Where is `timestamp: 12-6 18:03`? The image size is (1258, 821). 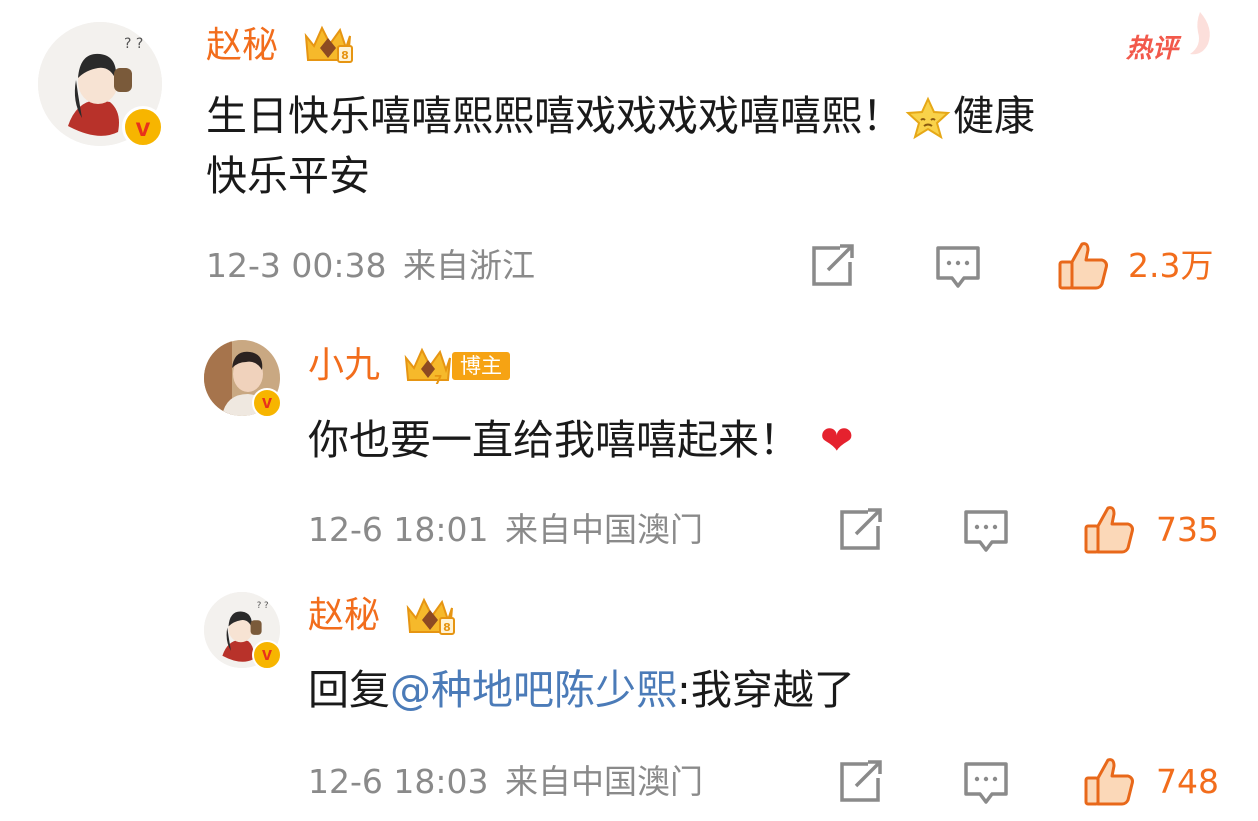
timestamp: 12-6 18:03 is located at coordinates (398, 781).